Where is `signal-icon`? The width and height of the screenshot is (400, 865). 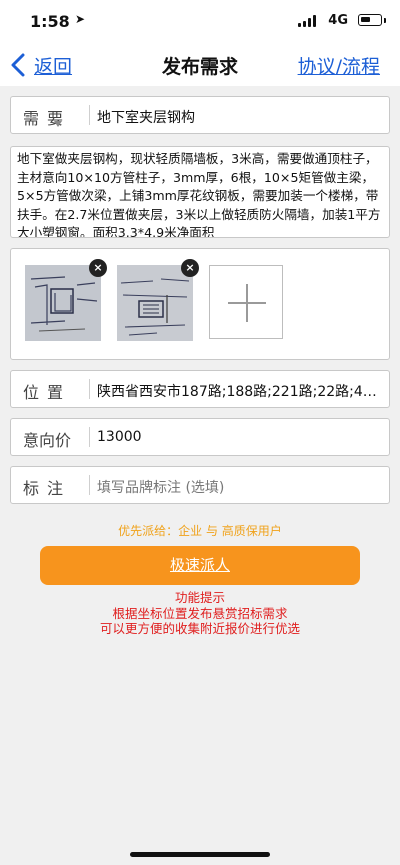 signal-icon is located at coordinates (308, 21).